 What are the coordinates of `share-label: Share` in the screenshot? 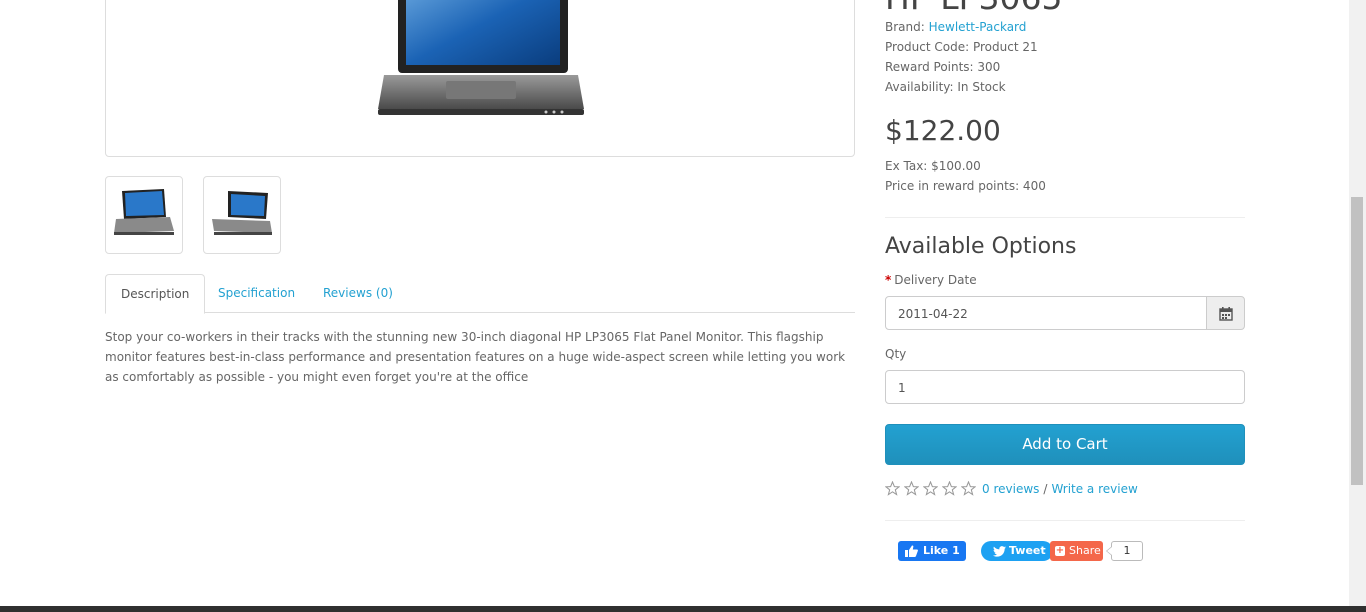 It's located at (1085, 550).